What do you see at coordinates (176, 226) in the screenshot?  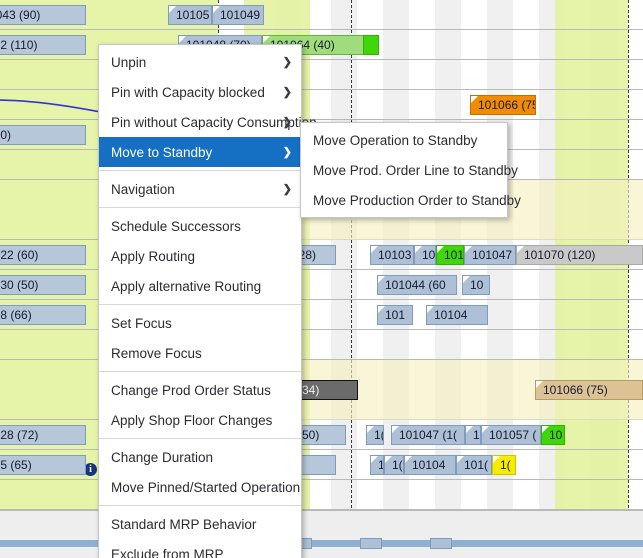 I see `menu-item-label: Schedule Successors` at bounding box center [176, 226].